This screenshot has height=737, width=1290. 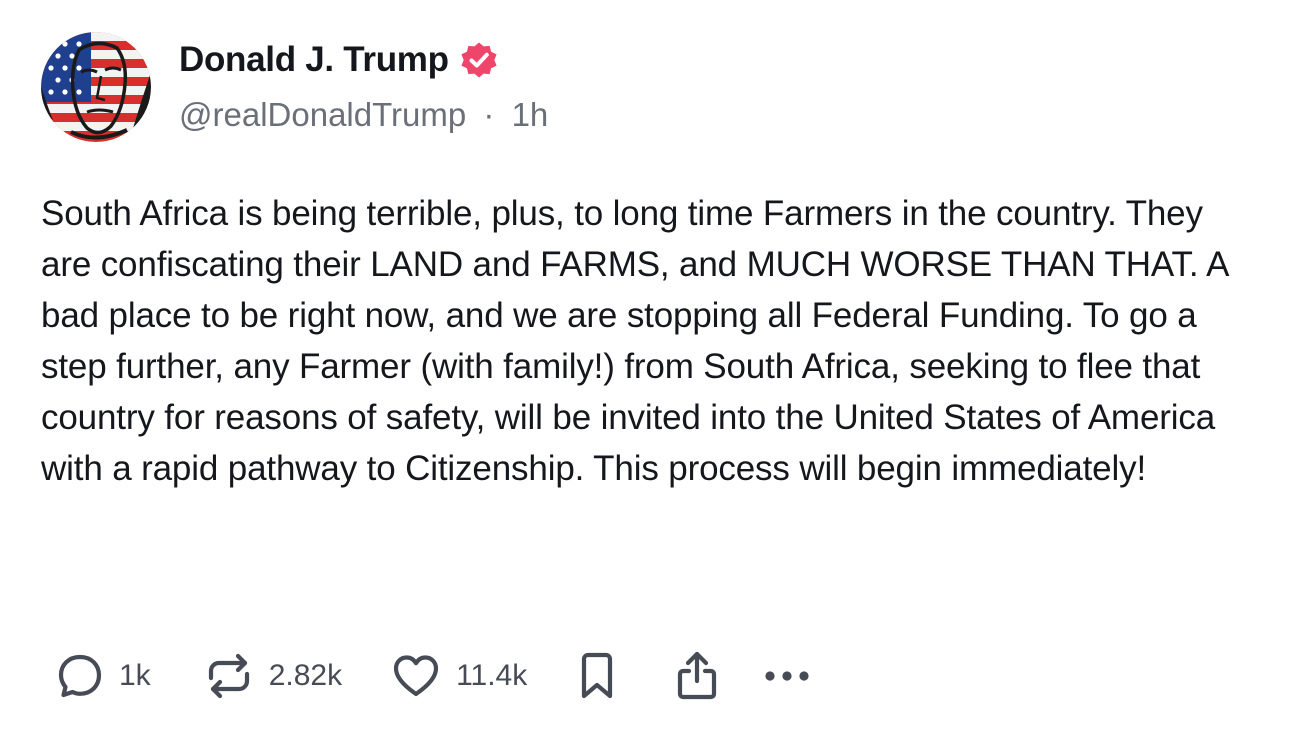 I want to click on reply-button: 1k, so click(x=103, y=676).